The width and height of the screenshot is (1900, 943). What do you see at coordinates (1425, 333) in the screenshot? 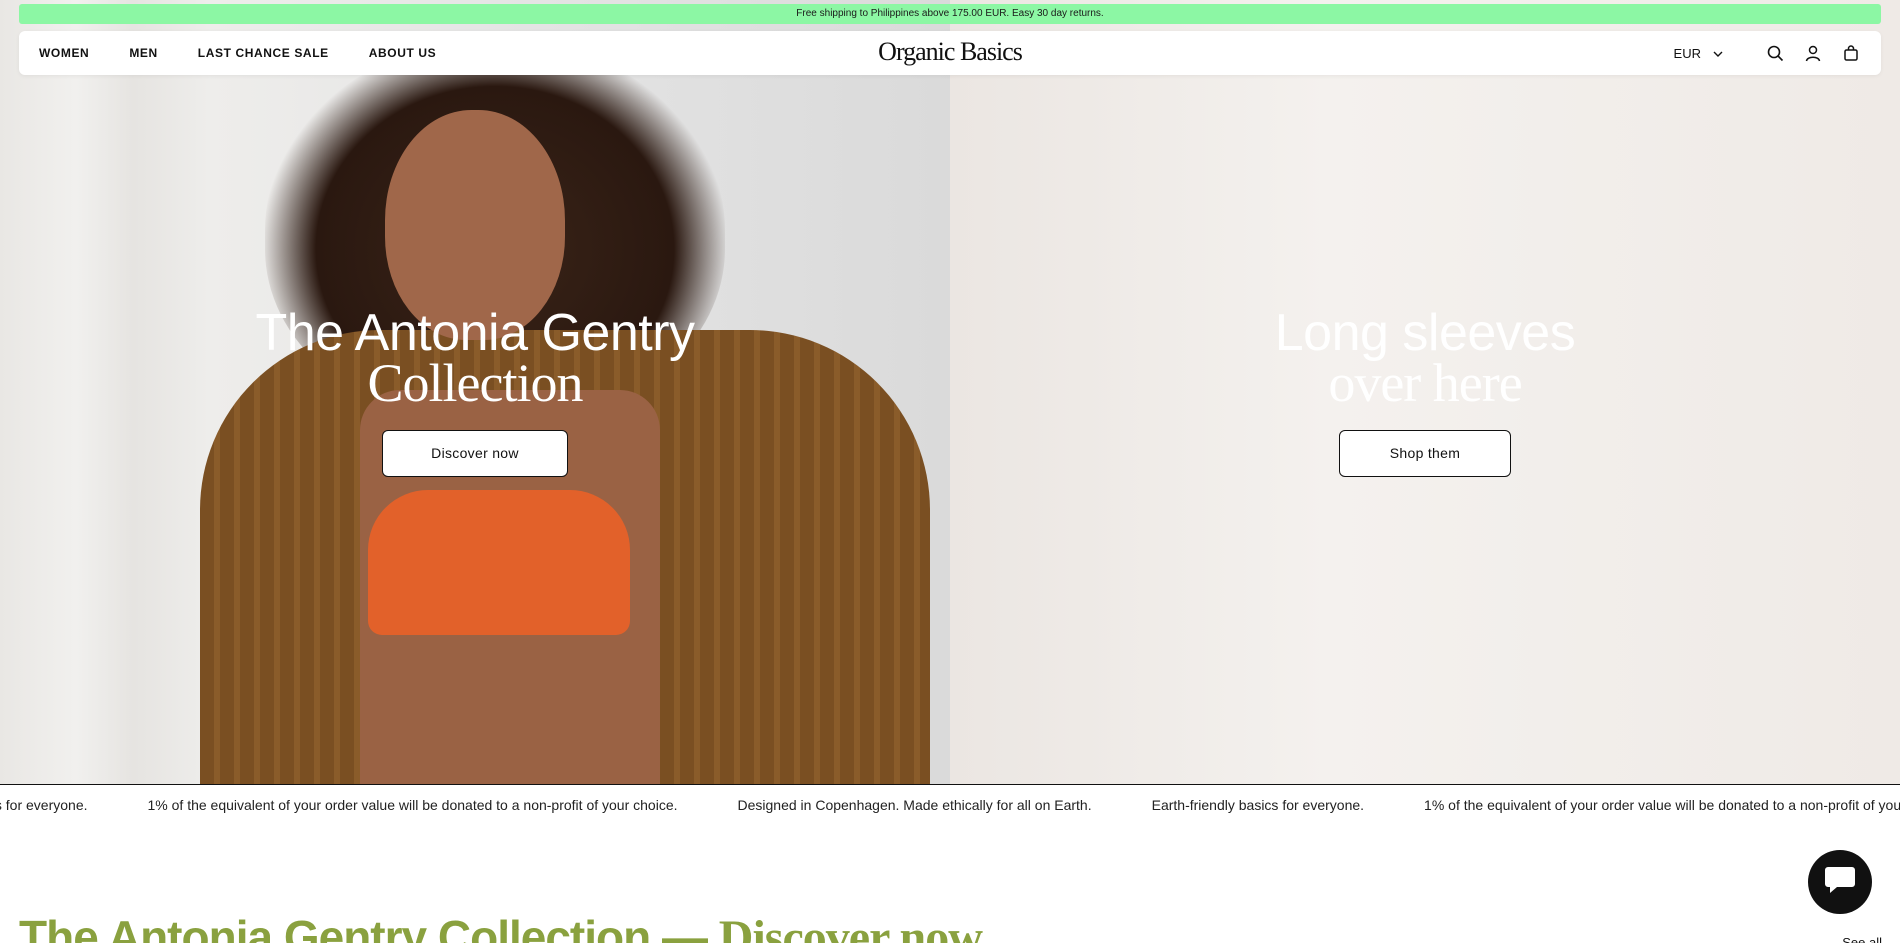
I see `hero-right-title: Long sleeves` at bounding box center [1425, 333].